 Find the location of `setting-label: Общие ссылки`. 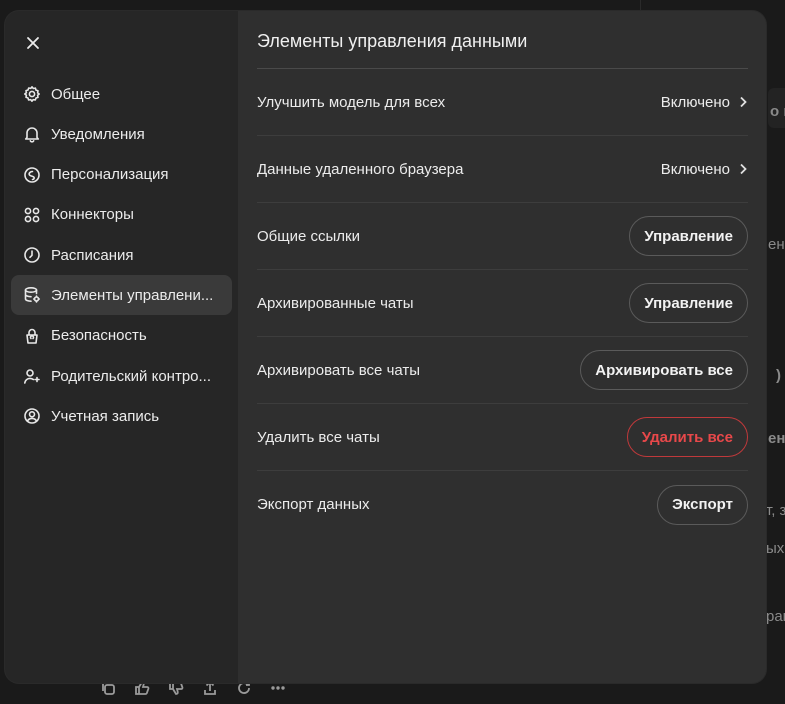

setting-label: Общие ссылки is located at coordinates (308, 236).